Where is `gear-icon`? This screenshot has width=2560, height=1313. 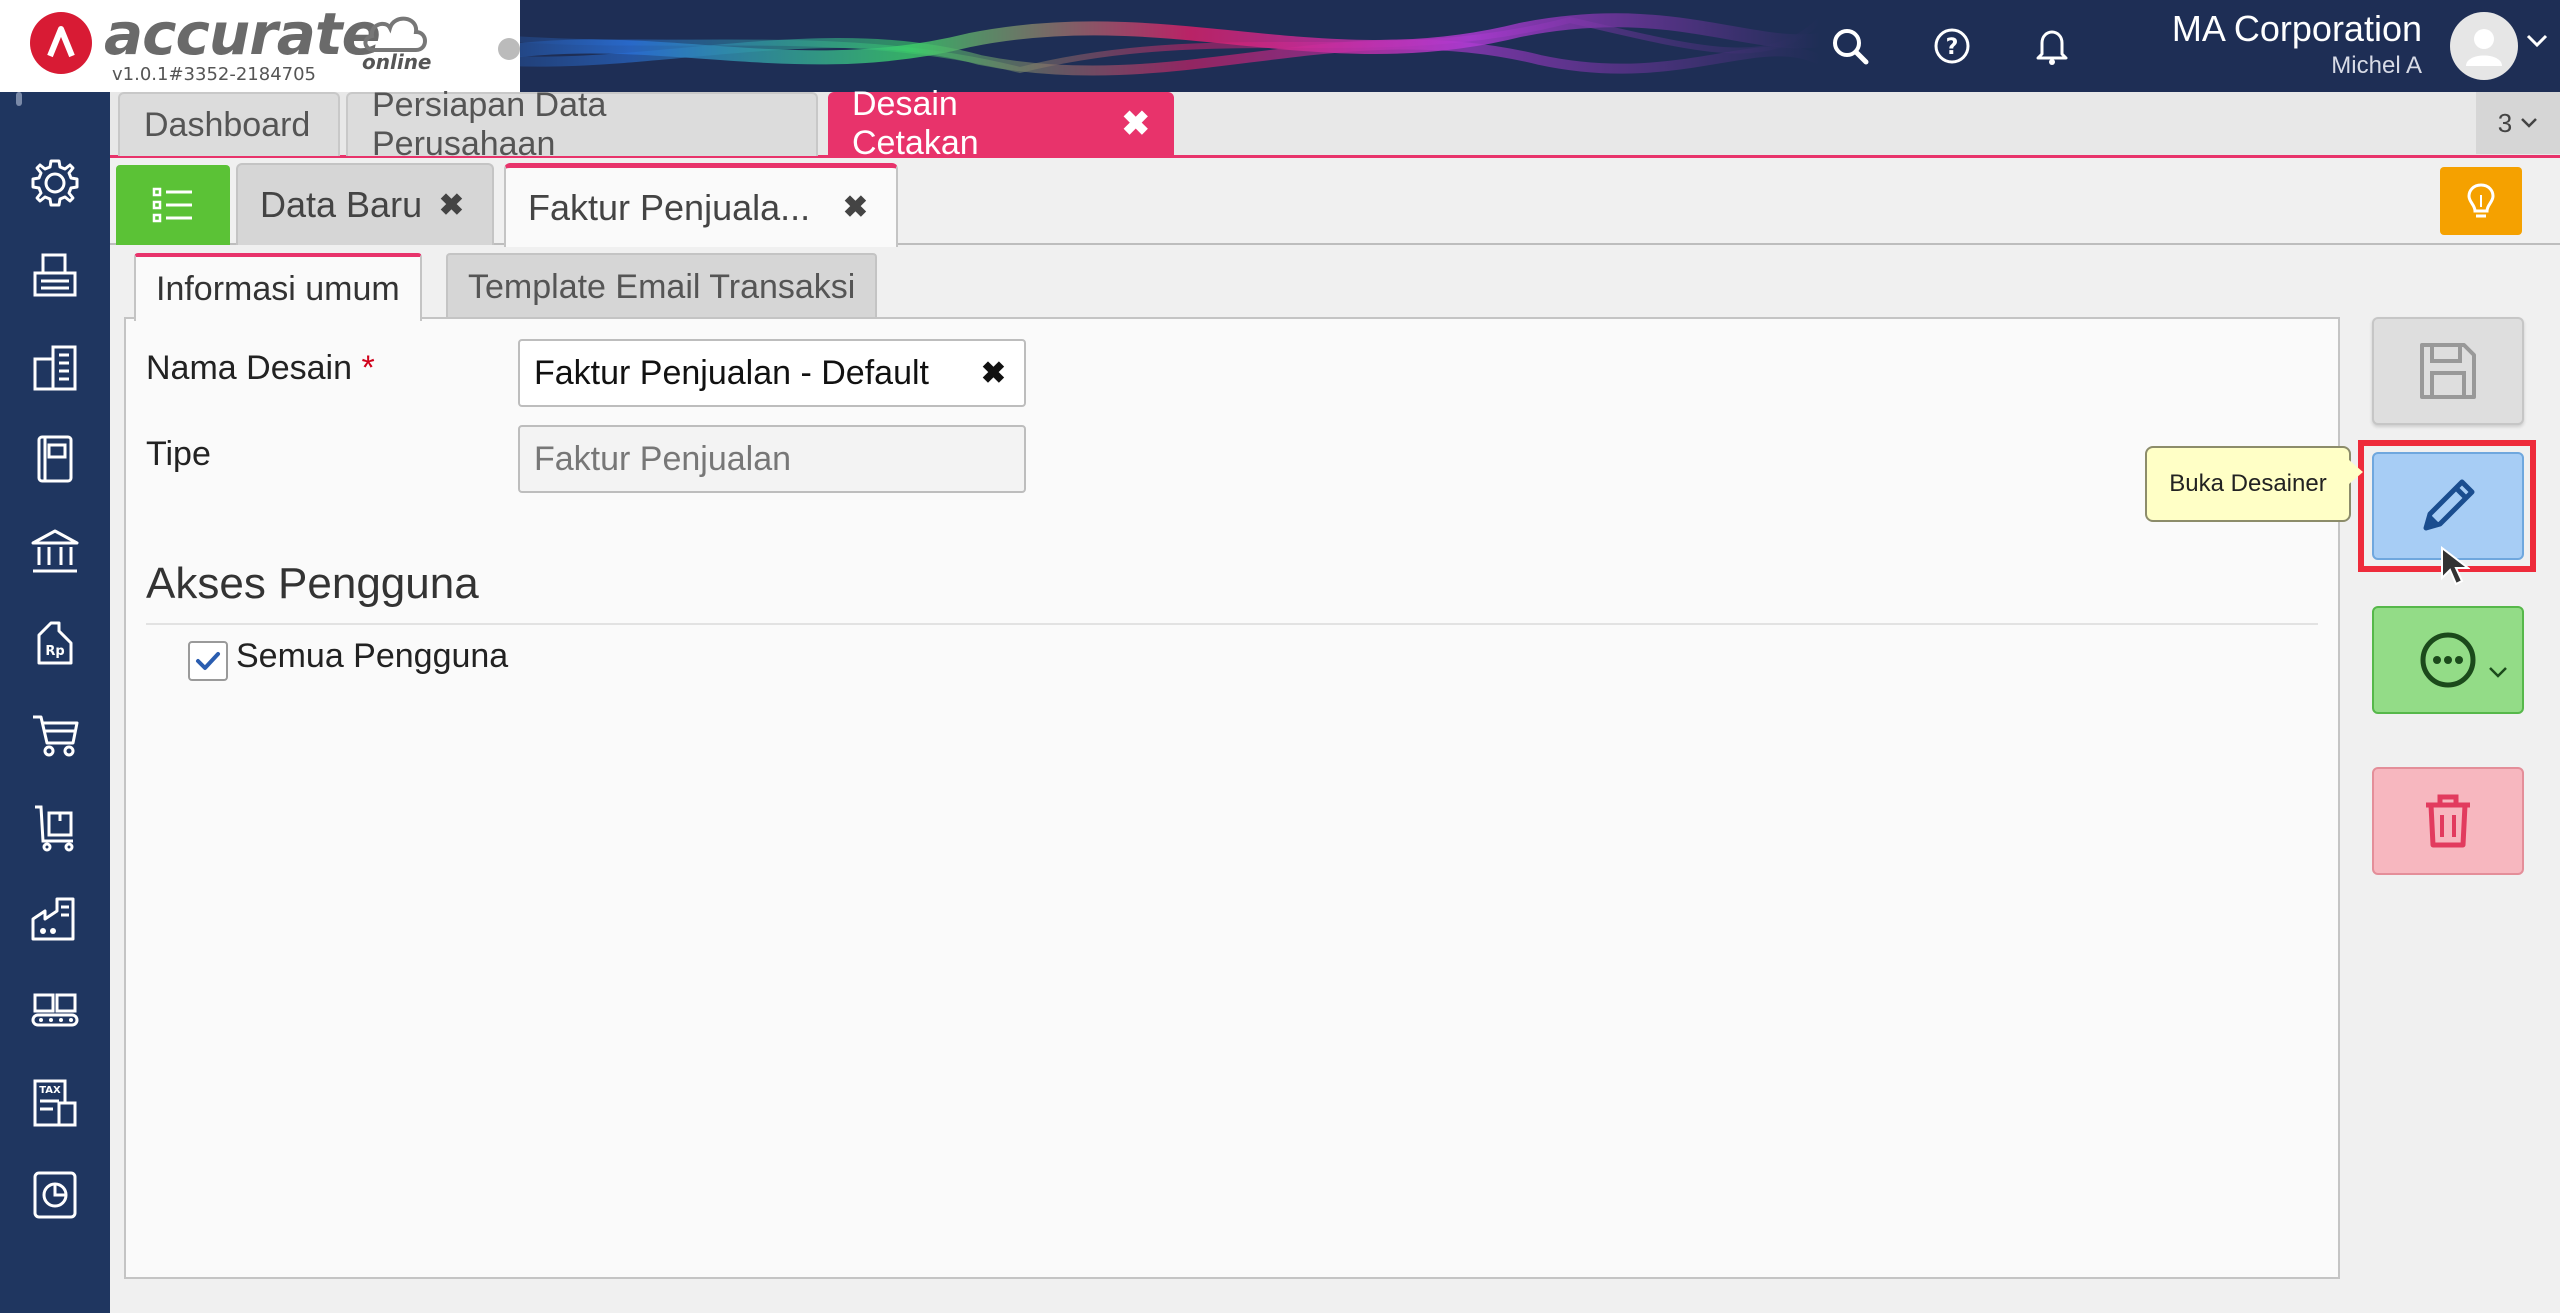
gear-icon is located at coordinates (55, 183).